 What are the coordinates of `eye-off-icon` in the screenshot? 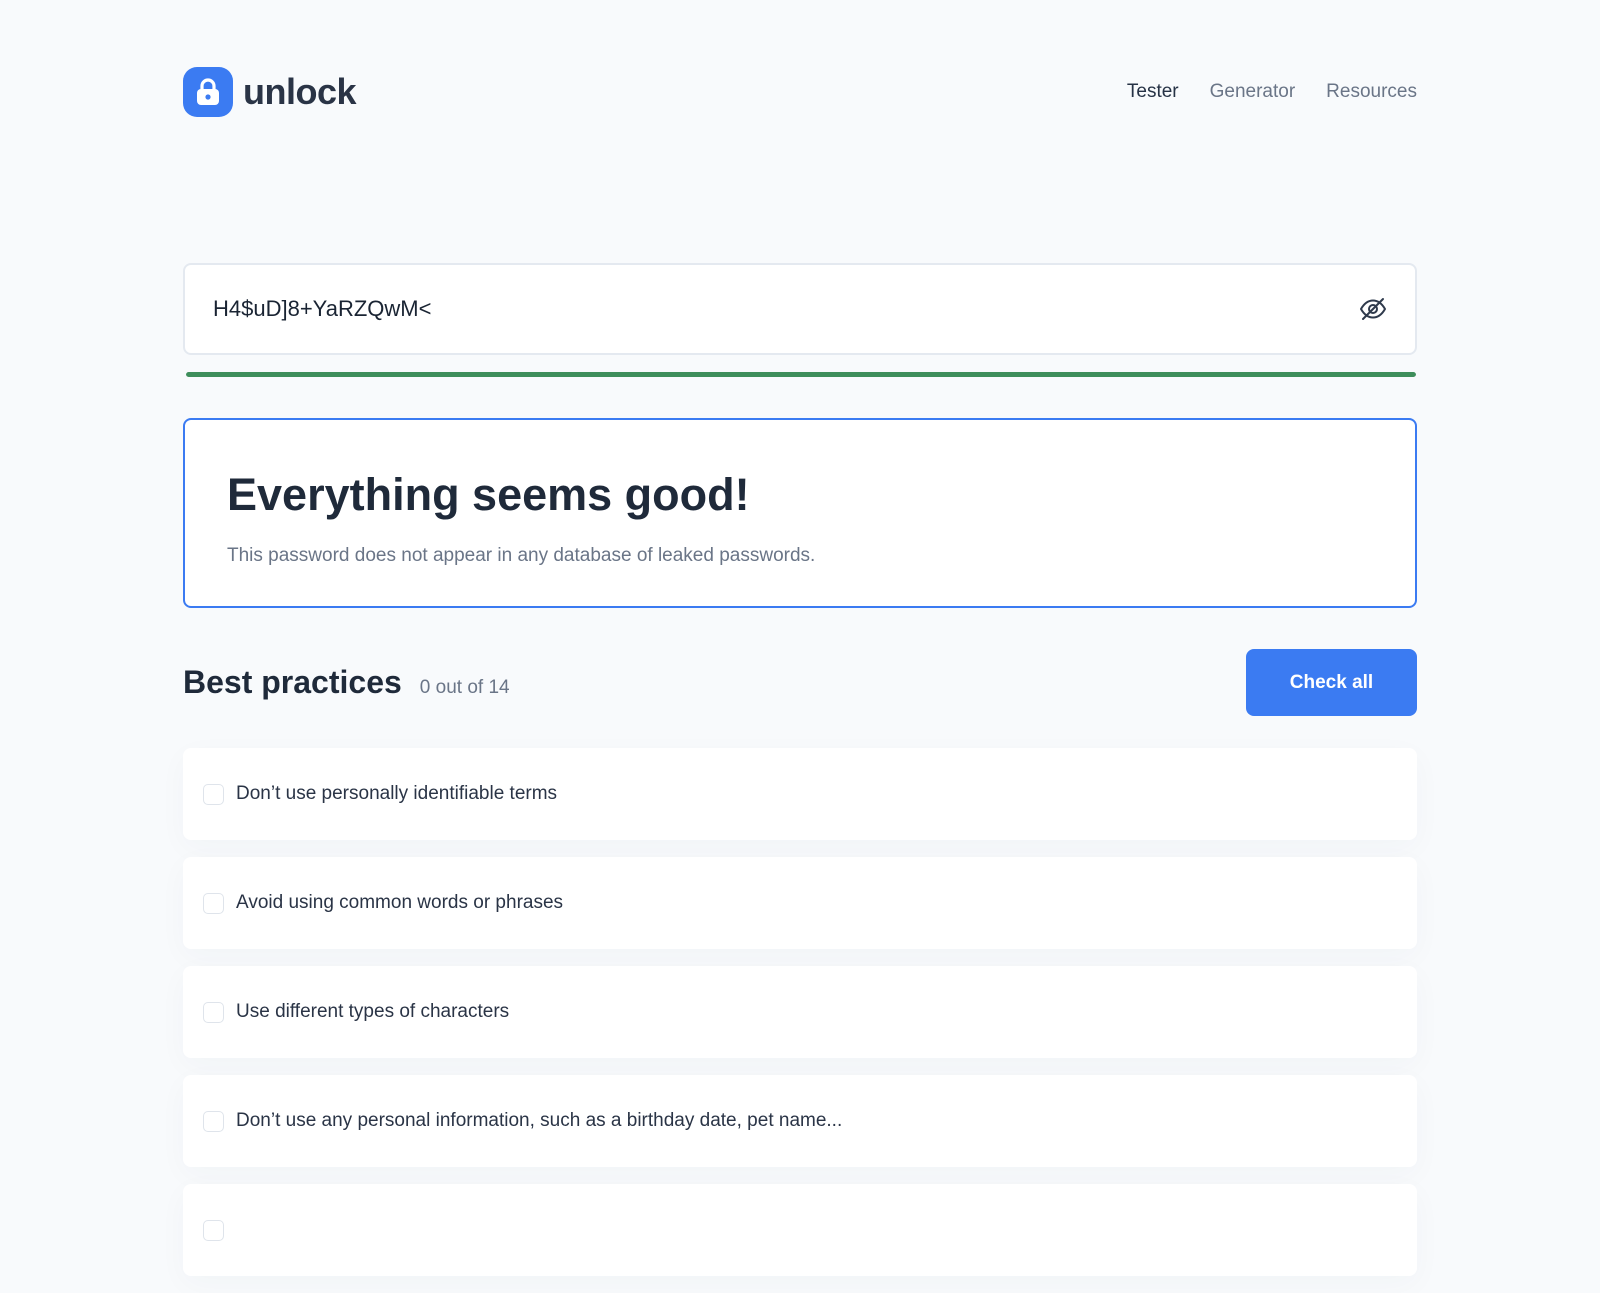 It's located at (1373, 309).